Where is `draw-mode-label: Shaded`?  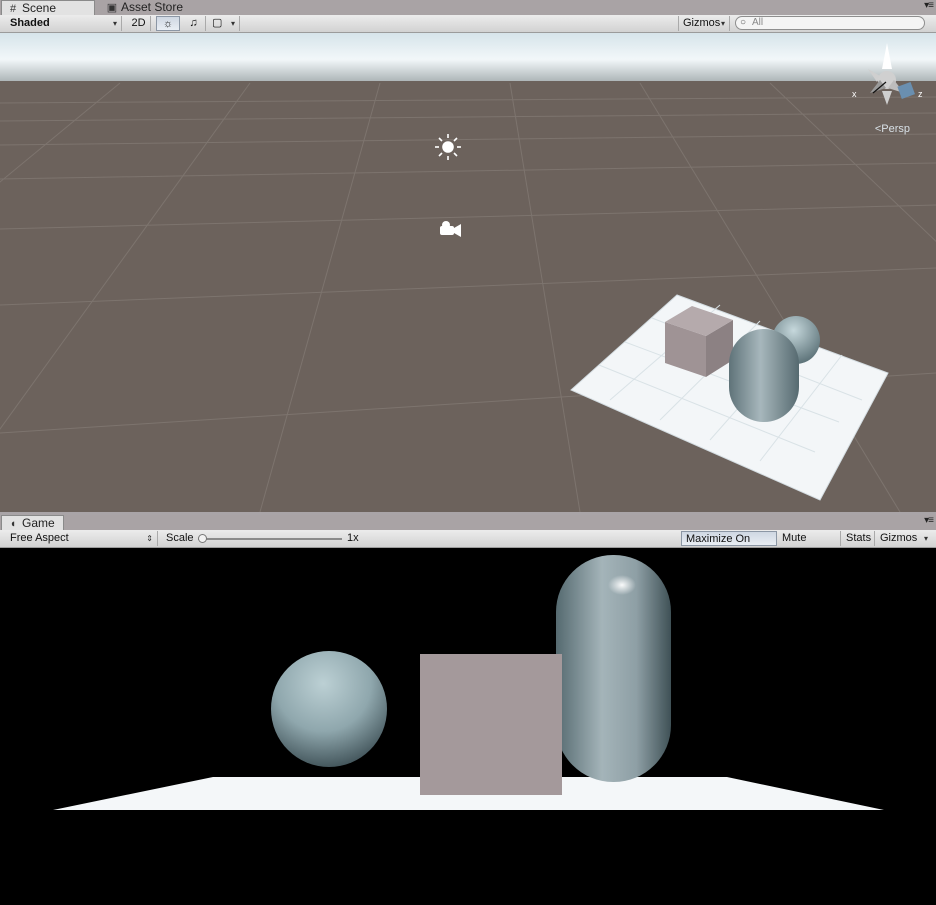
draw-mode-label: Shaded is located at coordinates (30, 23).